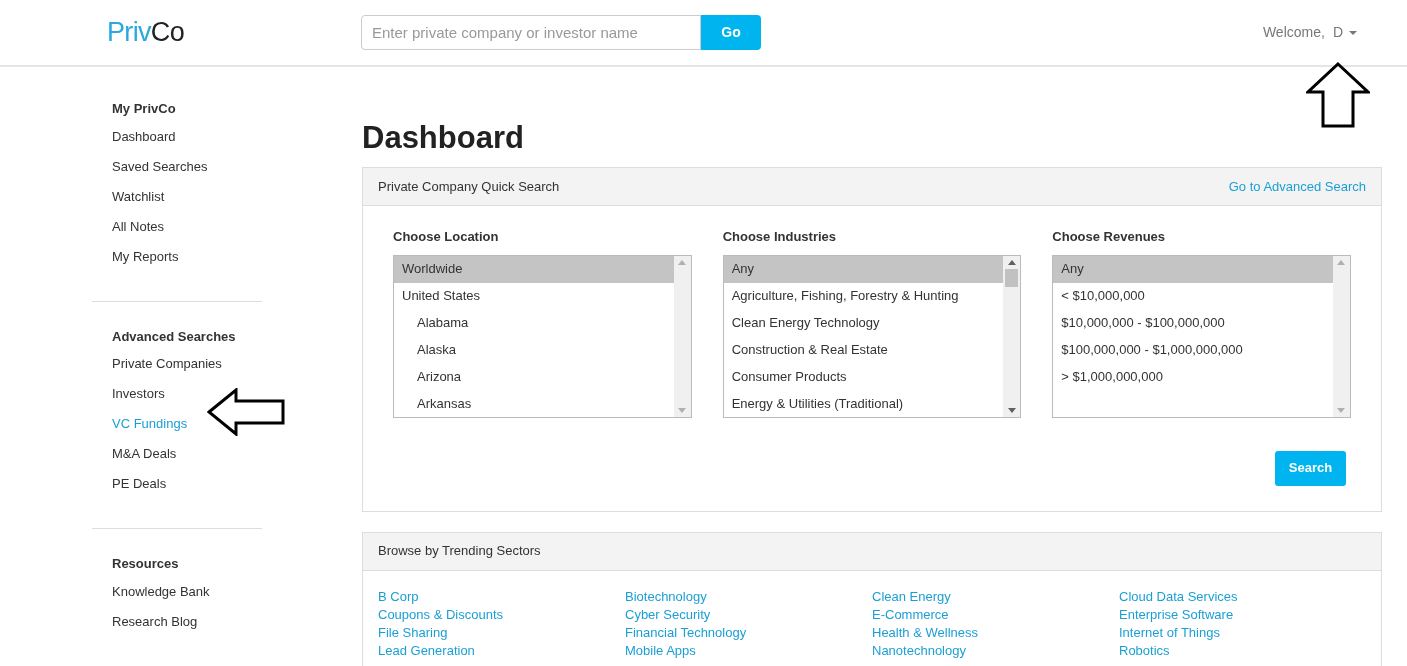 The image size is (1407, 666). Describe the element at coordinates (145, 256) in the screenshot. I see `sidebar-link: My Reports` at that location.